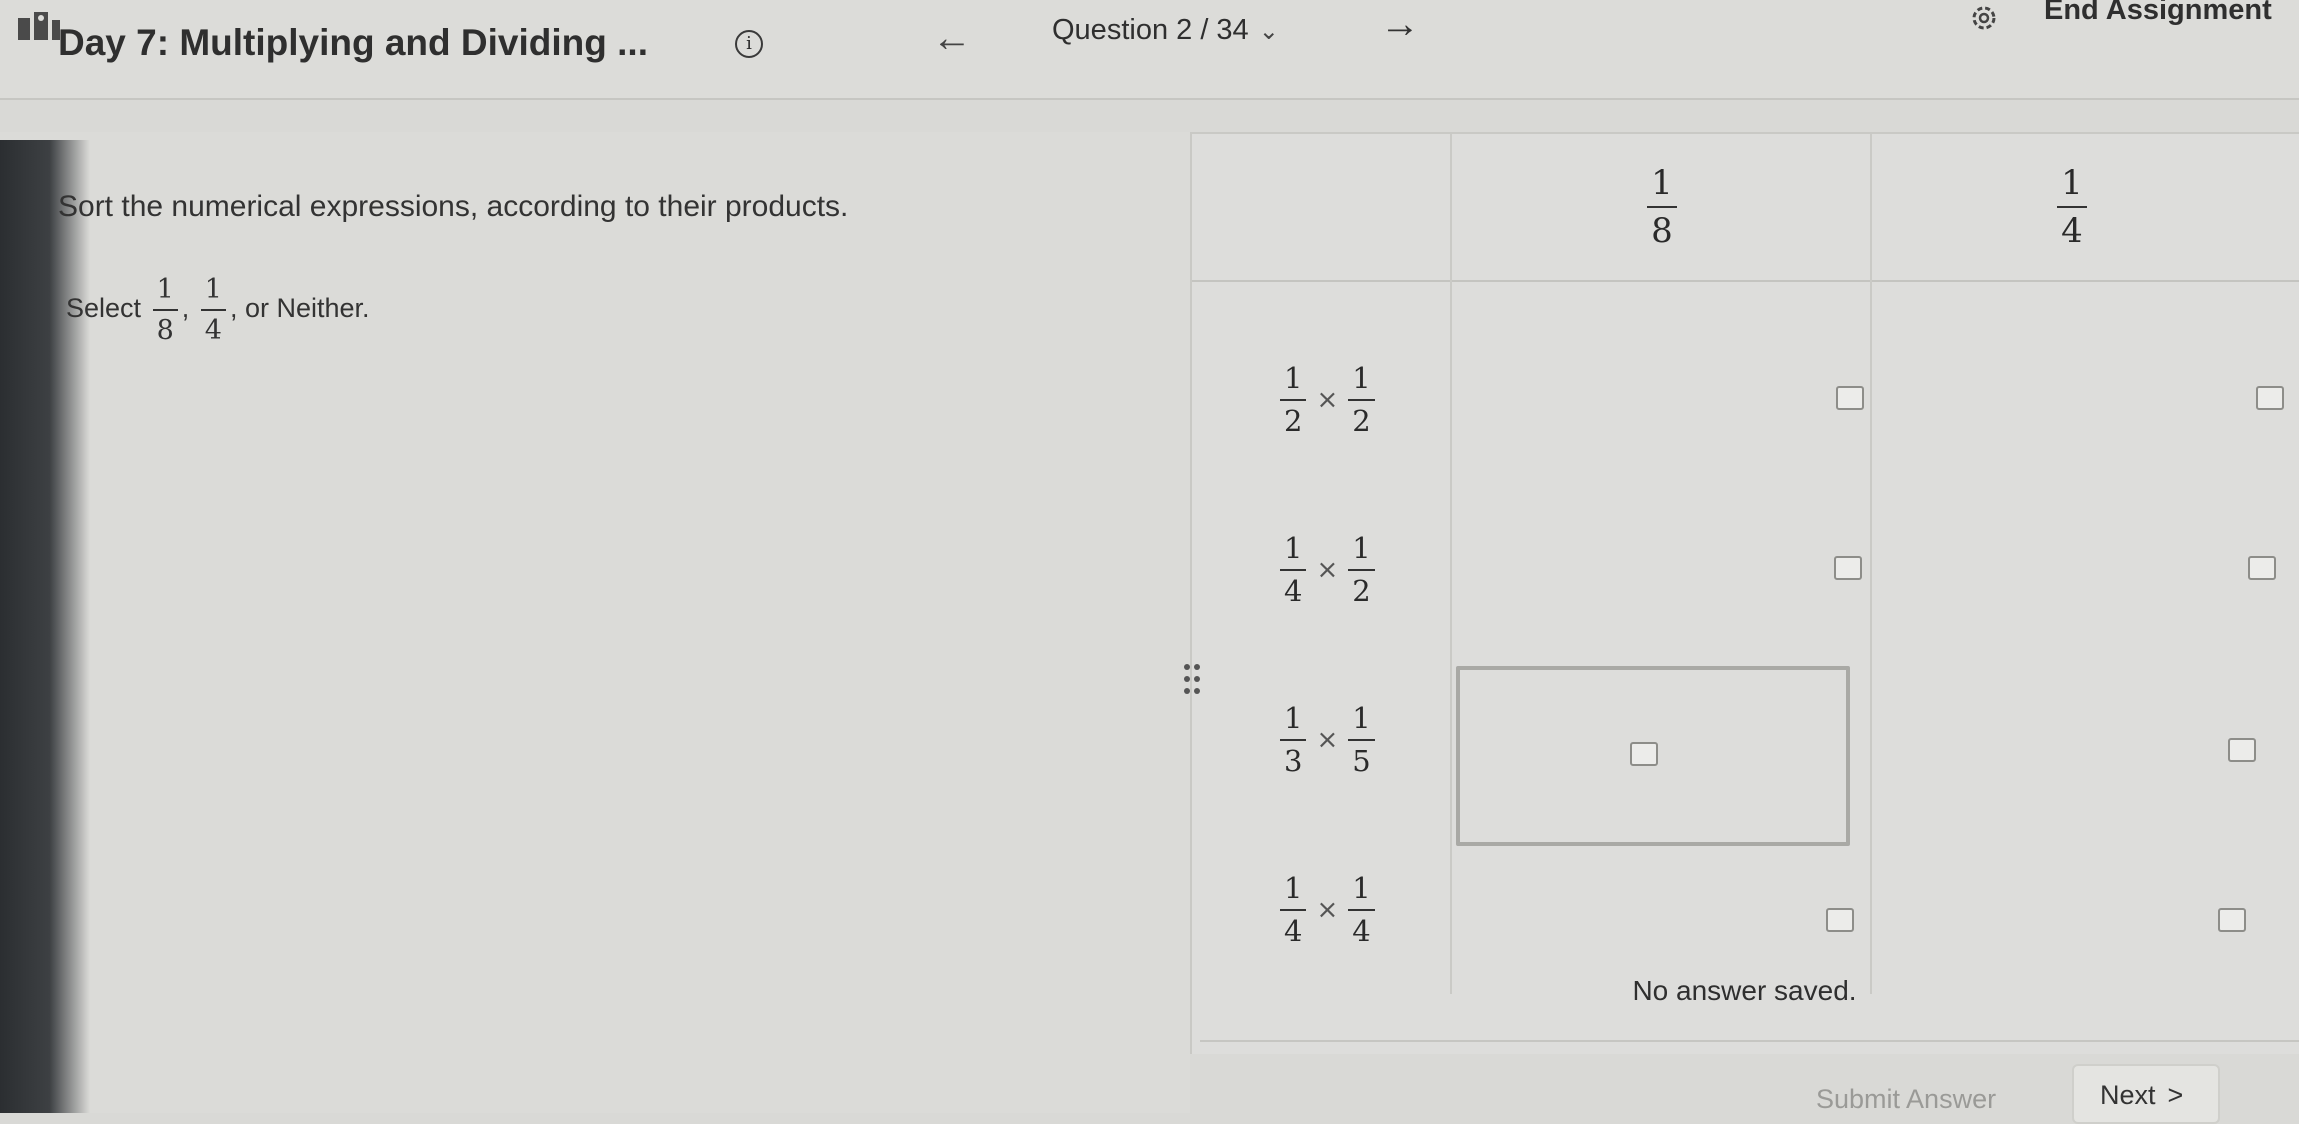  I want to click on select-instruction: Select 1 8 , 1 4 , or Neither., so click(218, 310).